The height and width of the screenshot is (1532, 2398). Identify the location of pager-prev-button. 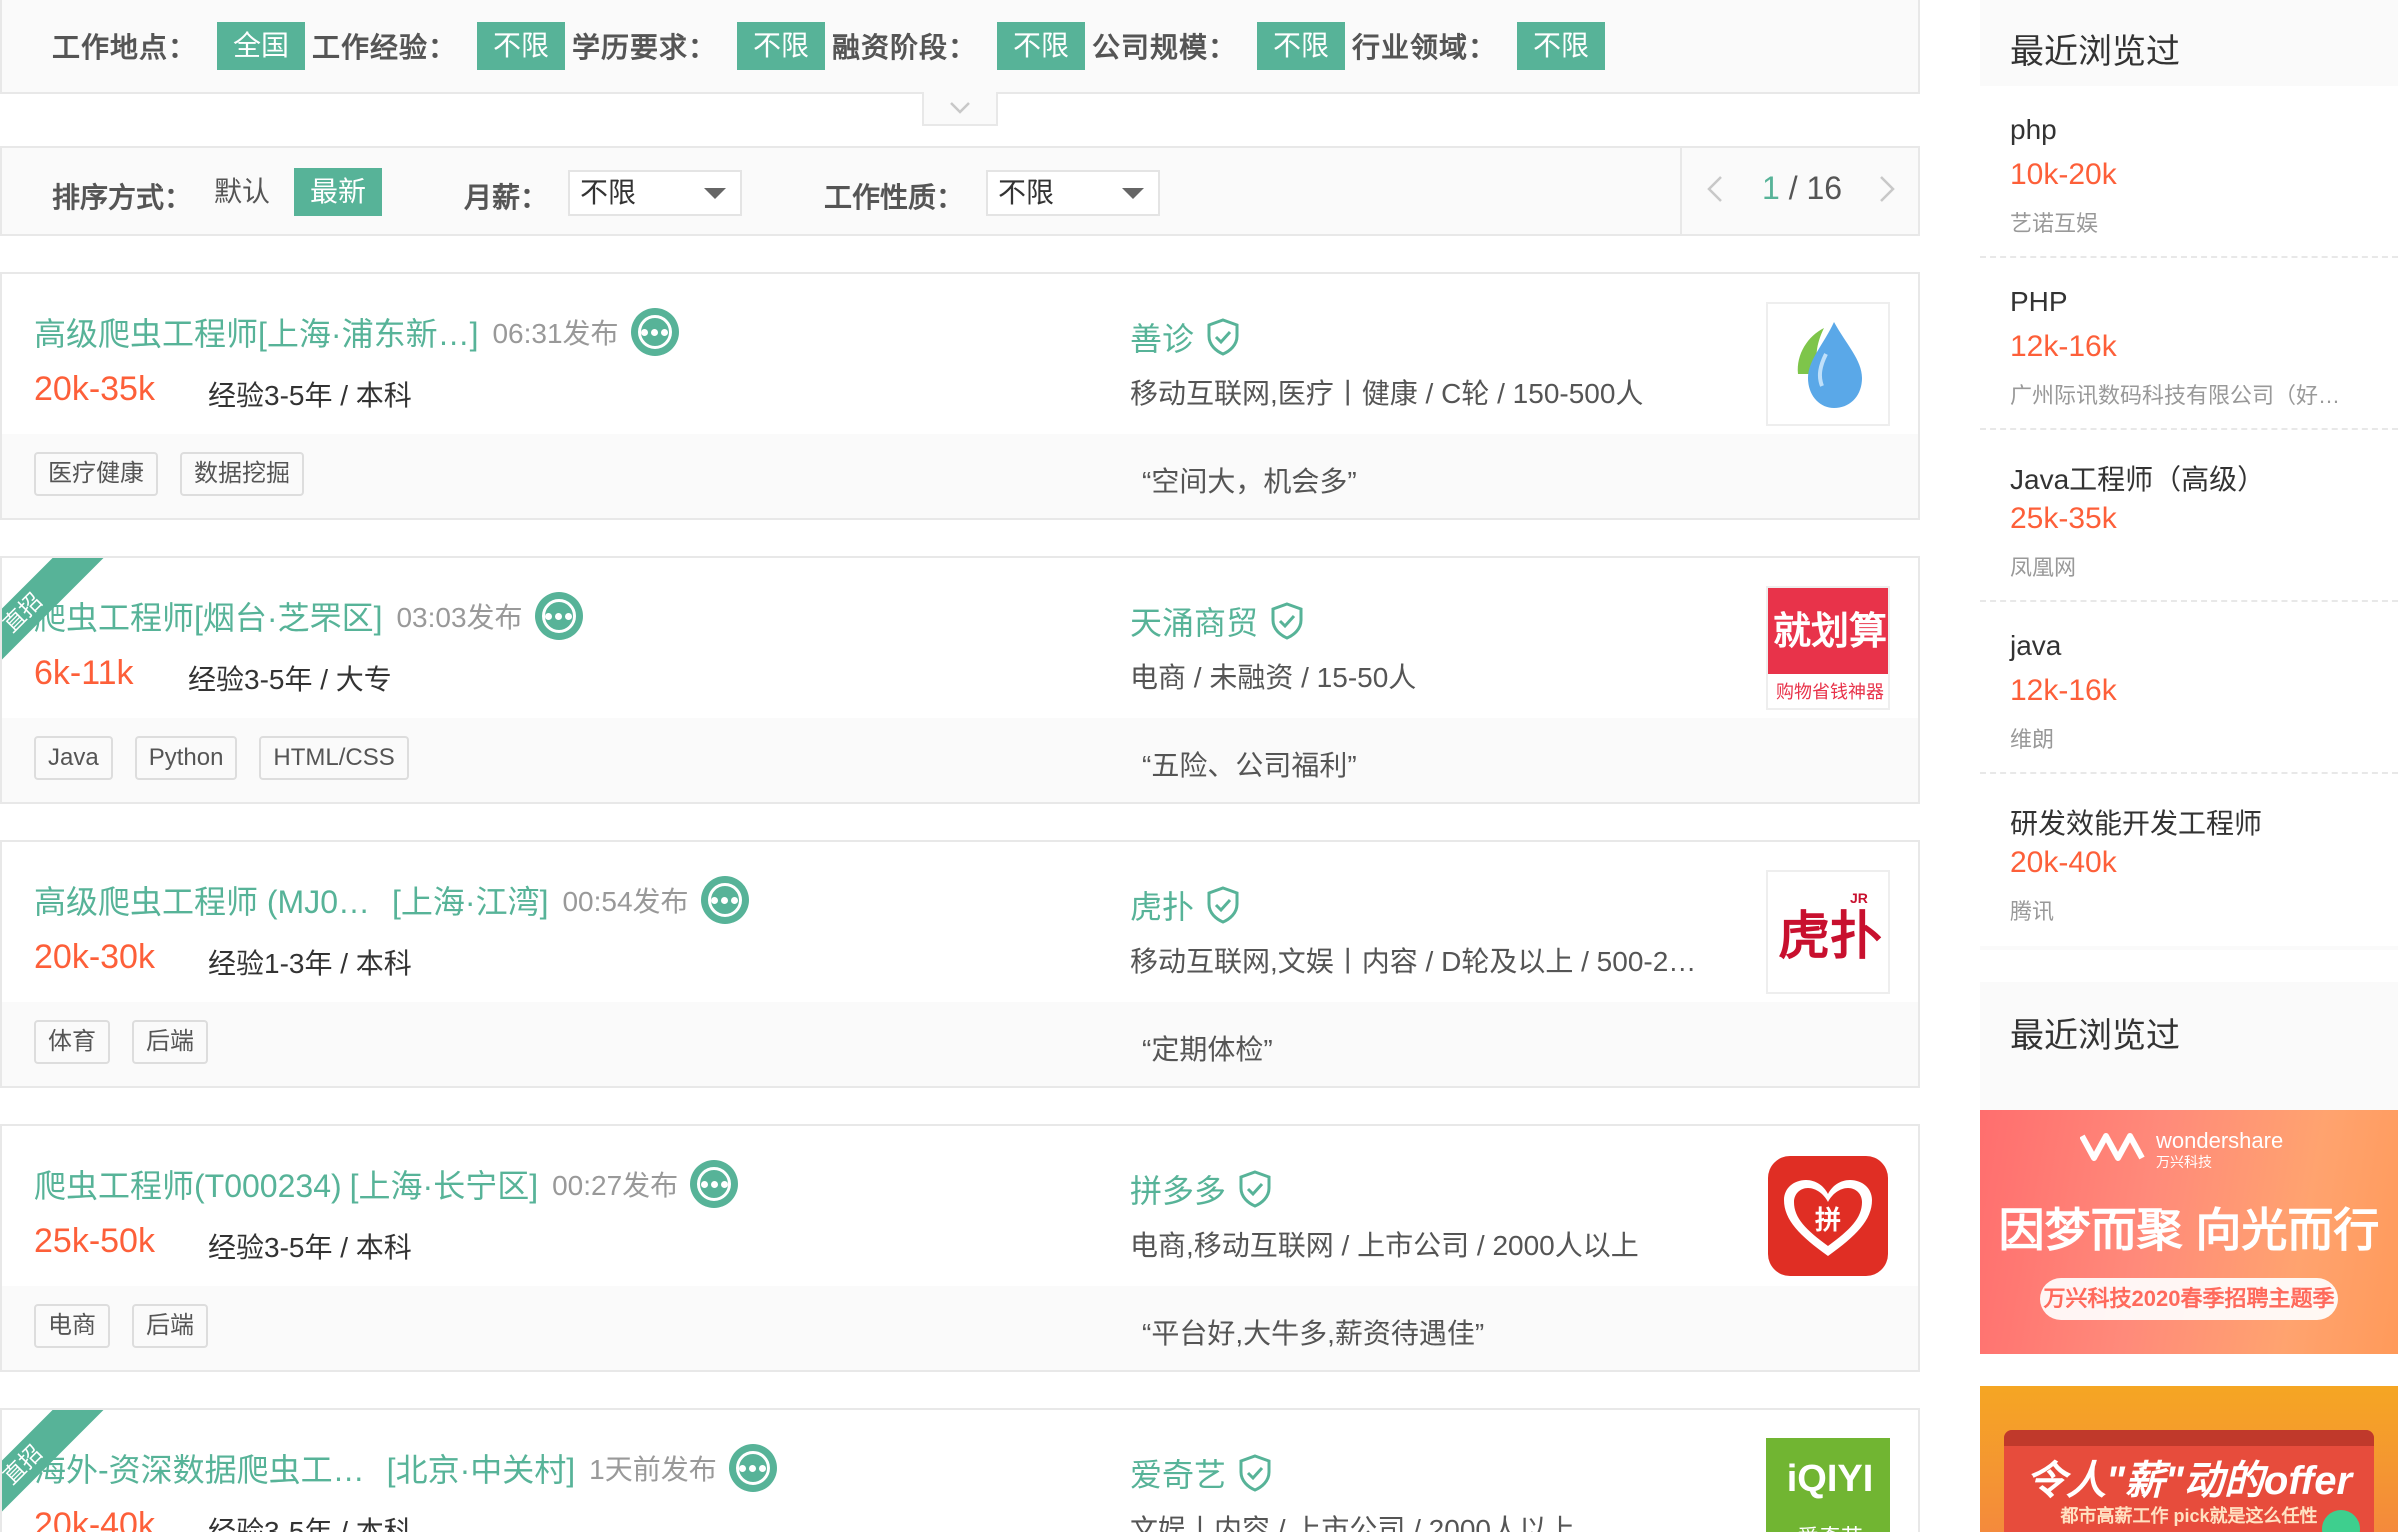
(1715, 193).